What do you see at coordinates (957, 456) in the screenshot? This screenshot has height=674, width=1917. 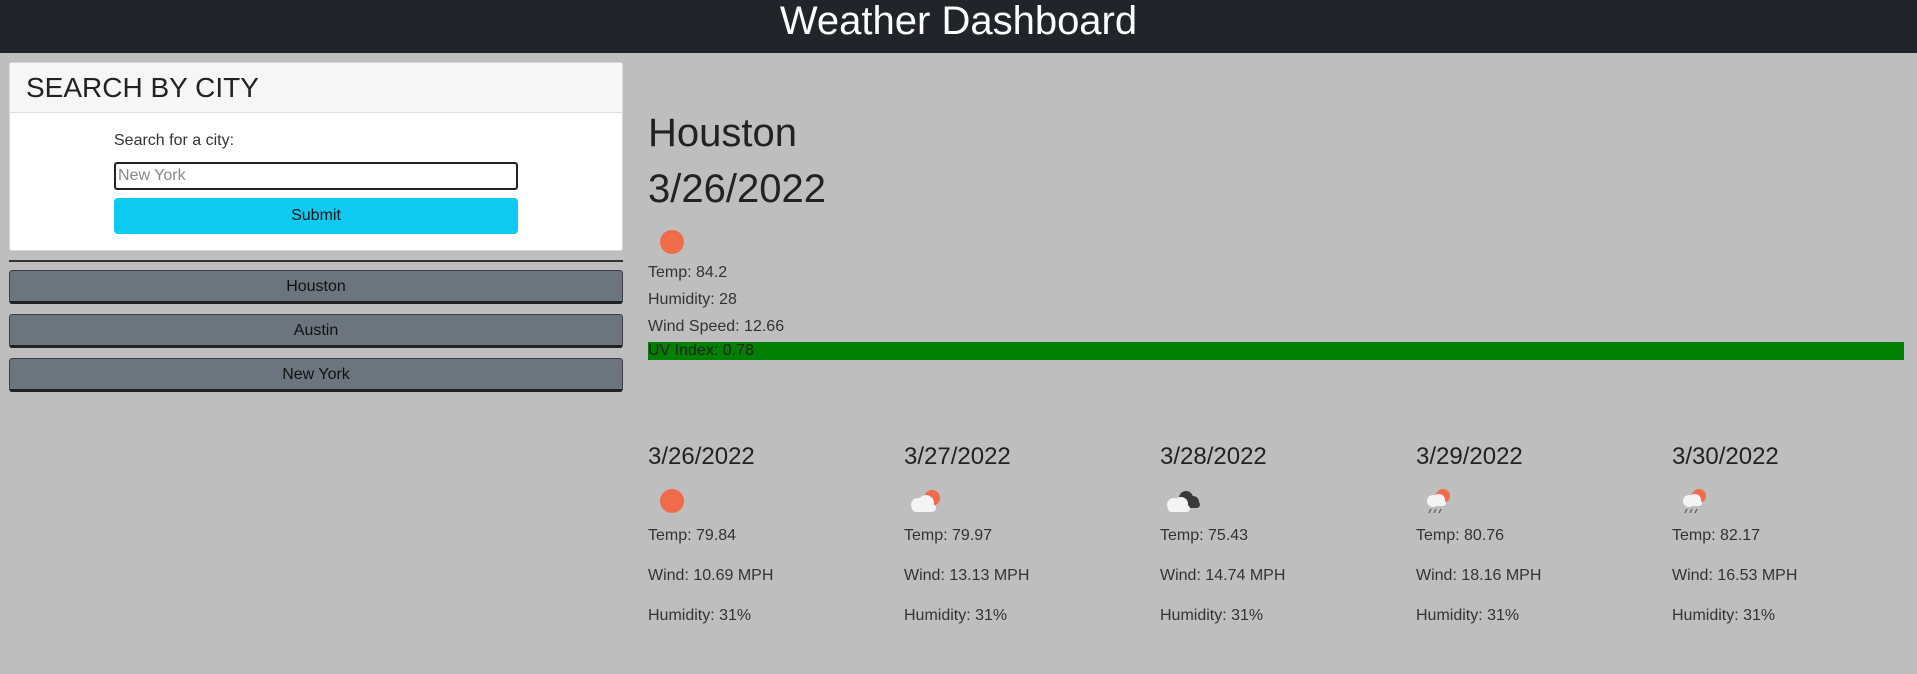 I see `forecast-date: 3/27/2022` at bounding box center [957, 456].